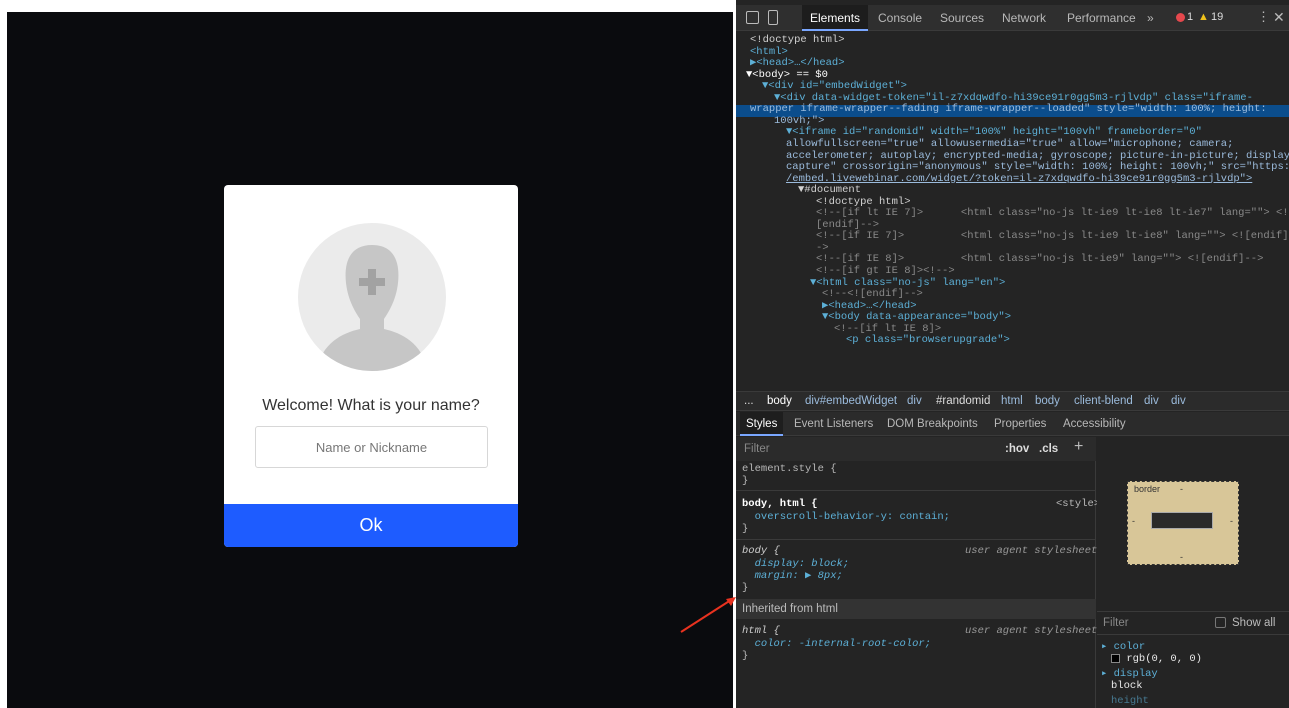 This screenshot has width=1289, height=708. Describe the element at coordinates (792, 576) in the screenshot. I see `prop-margin: margin: ▶ 8px;` at that location.